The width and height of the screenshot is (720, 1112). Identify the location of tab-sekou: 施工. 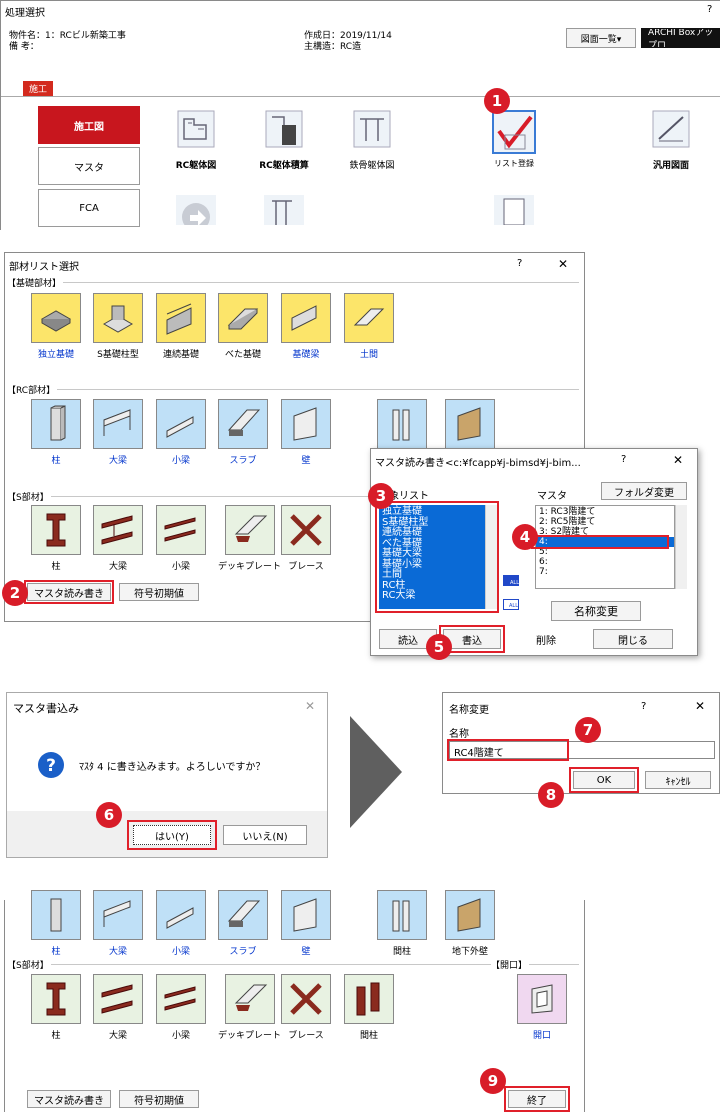
(38, 88).